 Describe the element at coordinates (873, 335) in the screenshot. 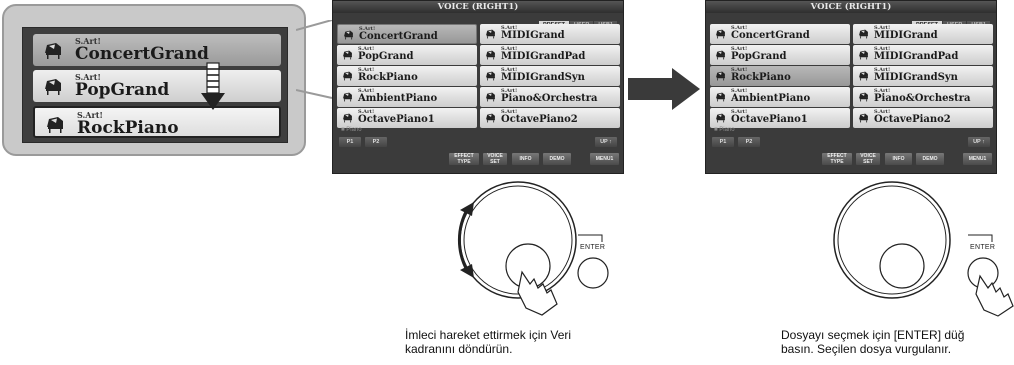

I see `caption-right-line1: Dosyayı seçmek için [ENTER] düğ` at that location.